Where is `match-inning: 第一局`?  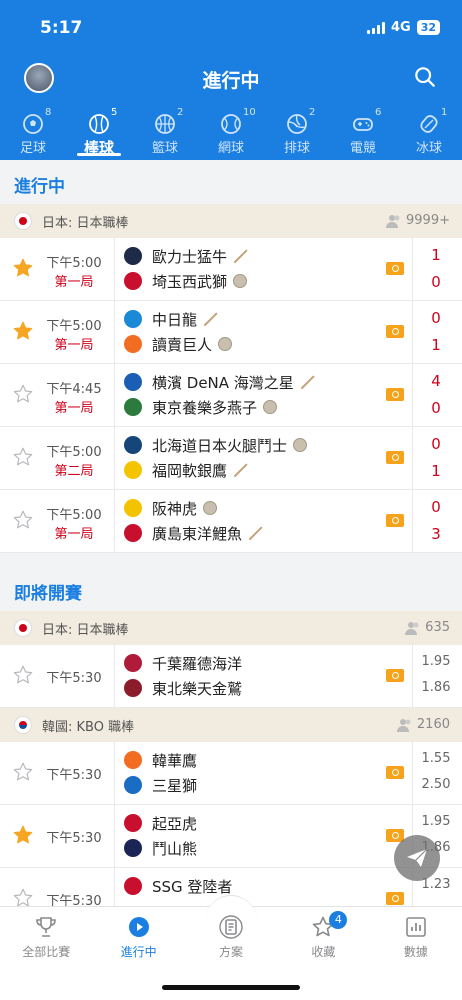
match-inning: 第一局 is located at coordinates (74, 345).